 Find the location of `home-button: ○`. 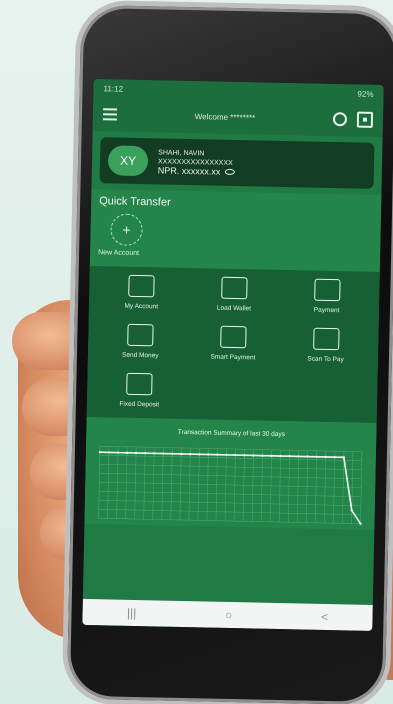

home-button: ○ is located at coordinates (229, 615).